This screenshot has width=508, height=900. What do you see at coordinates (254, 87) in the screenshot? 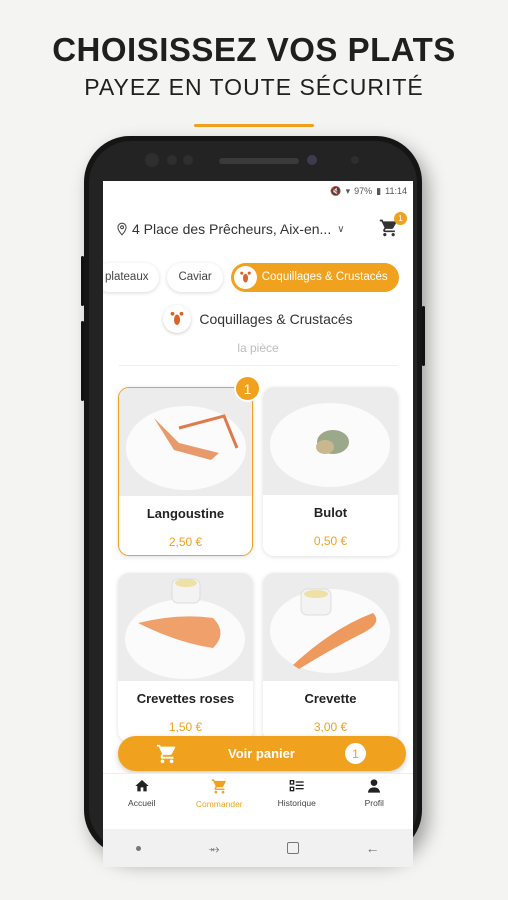
I see `promo-subheadline: PAYEZ EN TOUTE SÉCURITÉ` at bounding box center [254, 87].